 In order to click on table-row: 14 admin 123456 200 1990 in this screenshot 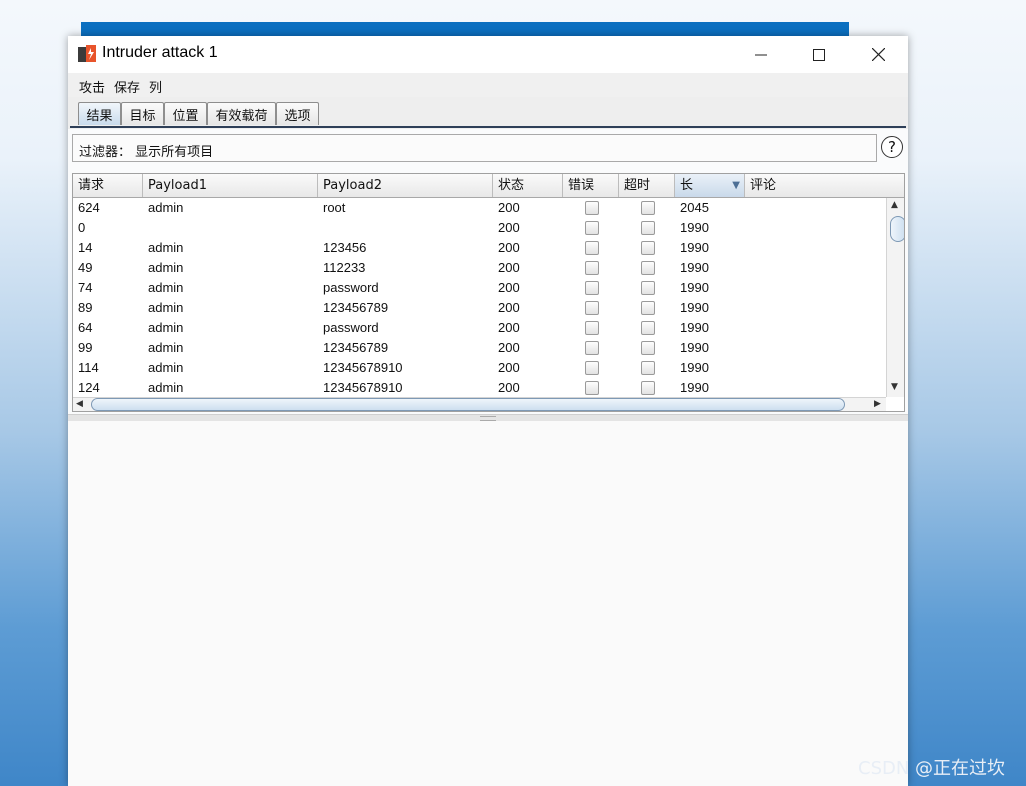, I will do `click(479, 248)`.